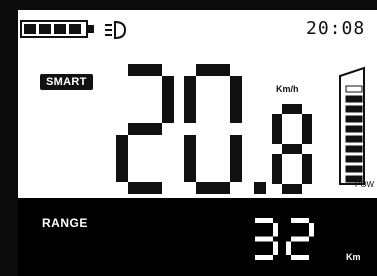 This screenshot has width=377, height=276. I want to click on power-label: POW, so click(365, 184).